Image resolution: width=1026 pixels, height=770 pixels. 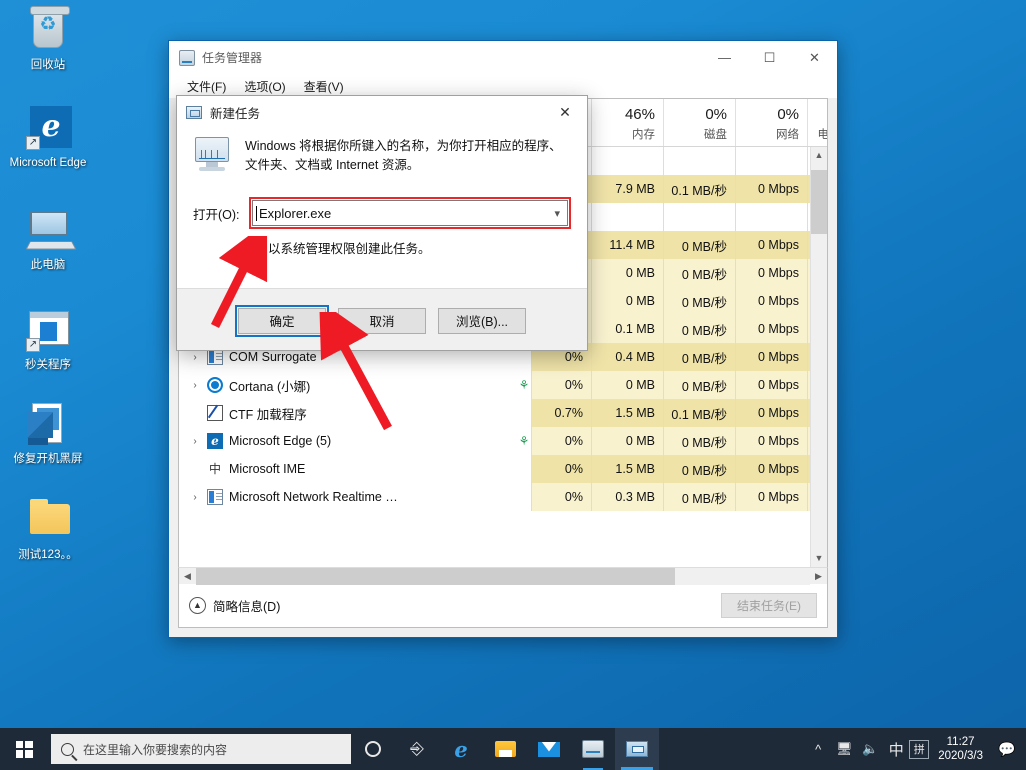 I want to click on this-pc-icon, so click(x=48, y=230).